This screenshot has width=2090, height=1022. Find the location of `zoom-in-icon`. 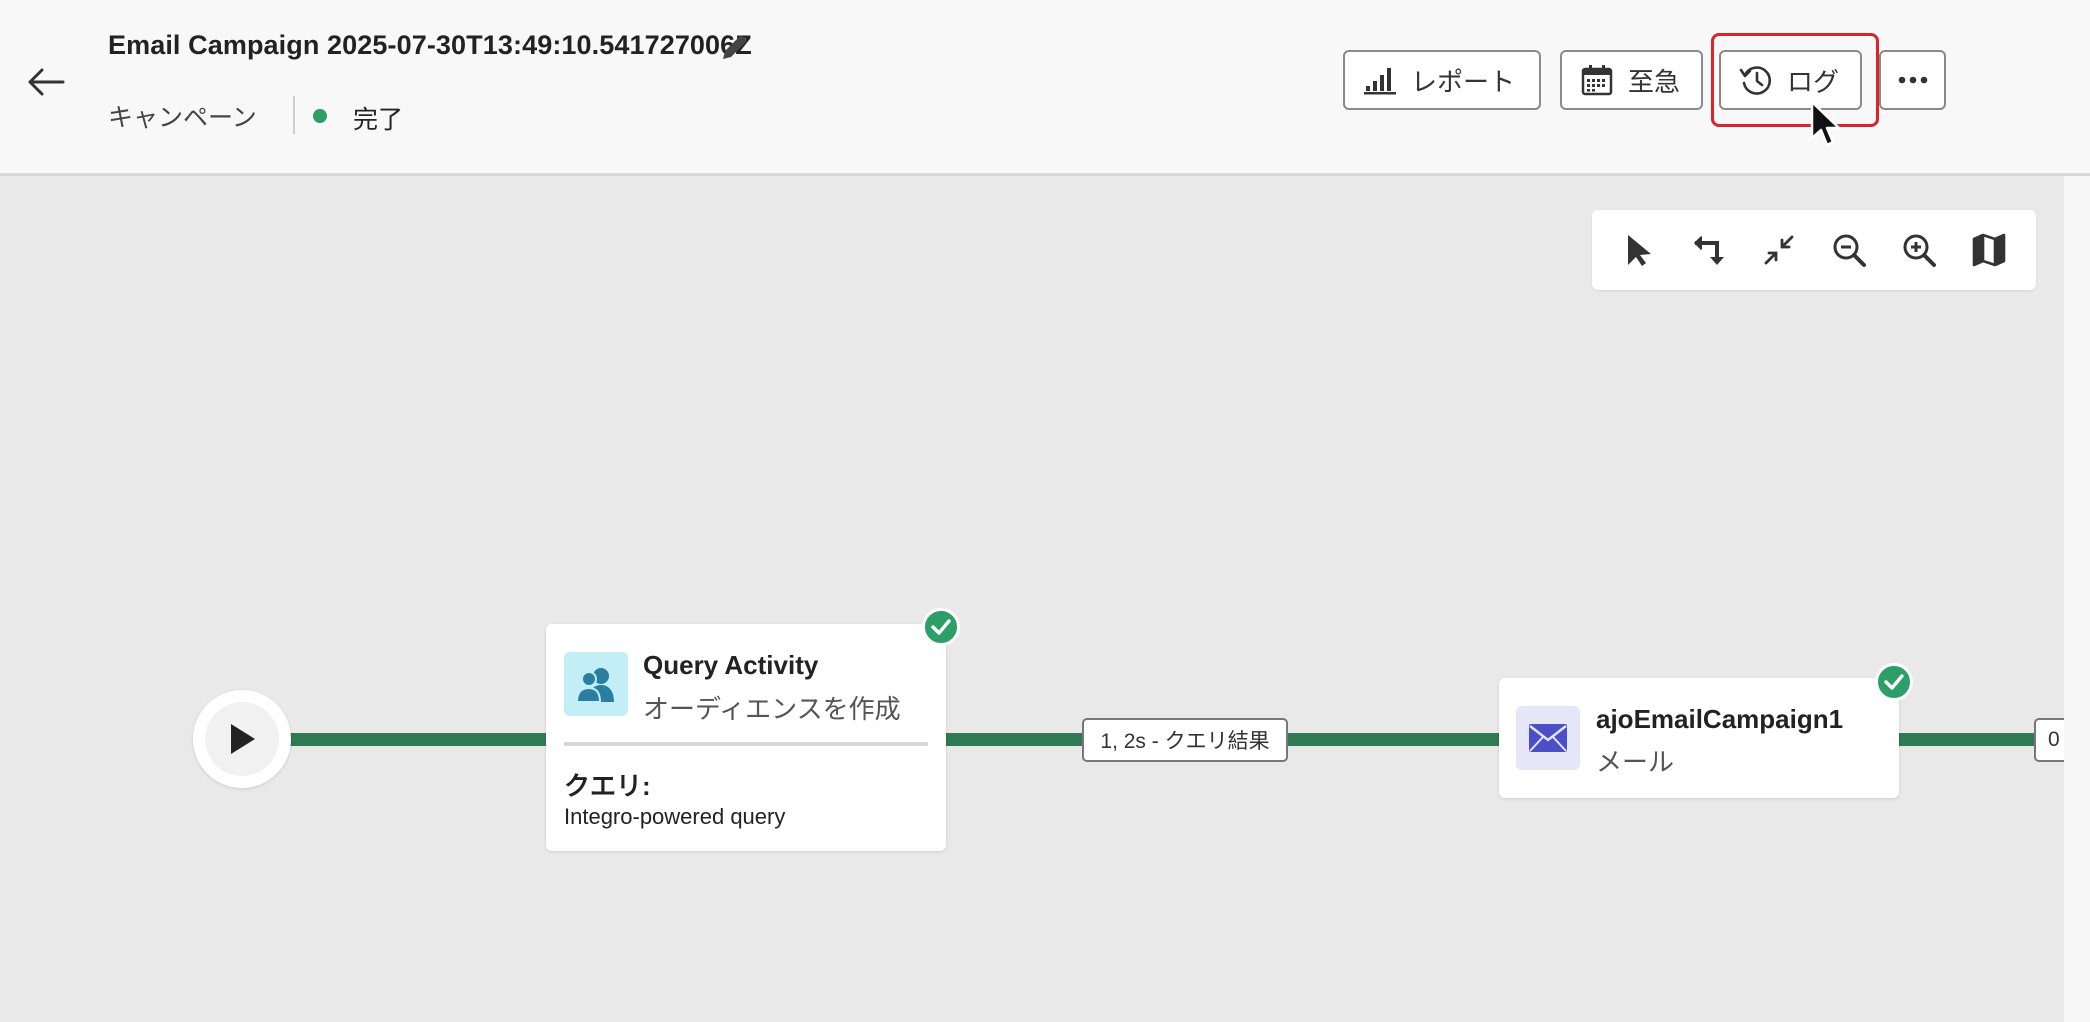

zoom-in-icon is located at coordinates (1919, 250).